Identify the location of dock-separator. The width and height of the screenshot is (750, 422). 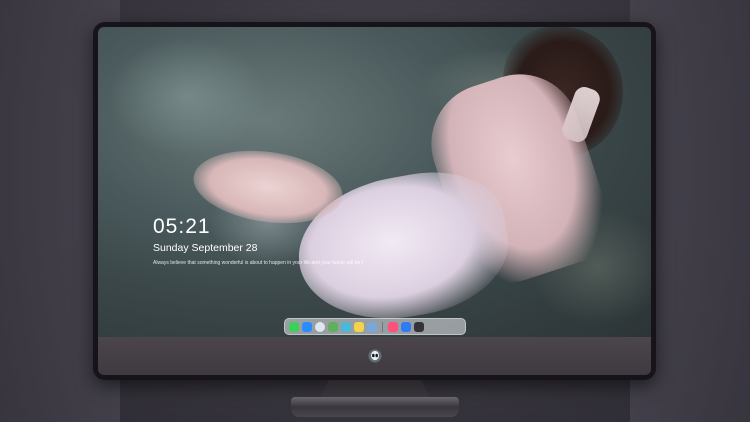
(382, 326).